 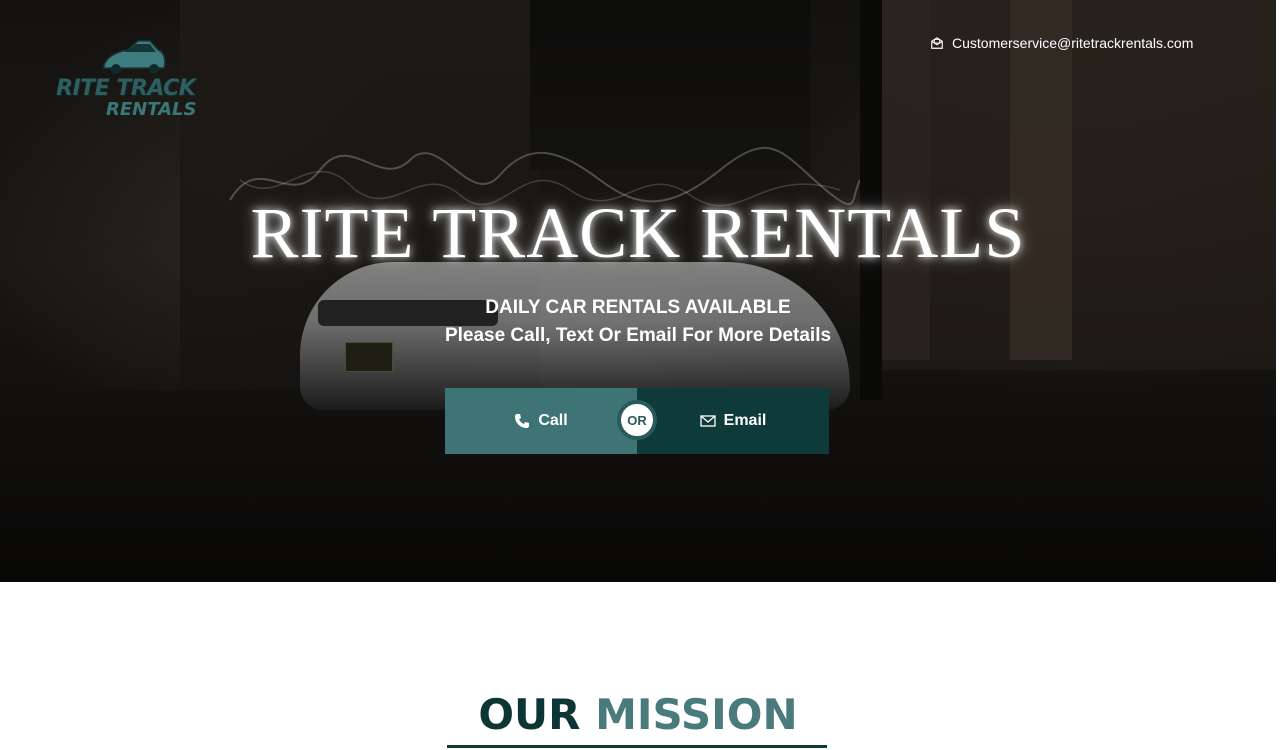 What do you see at coordinates (522, 421) in the screenshot?
I see `phone-icon` at bounding box center [522, 421].